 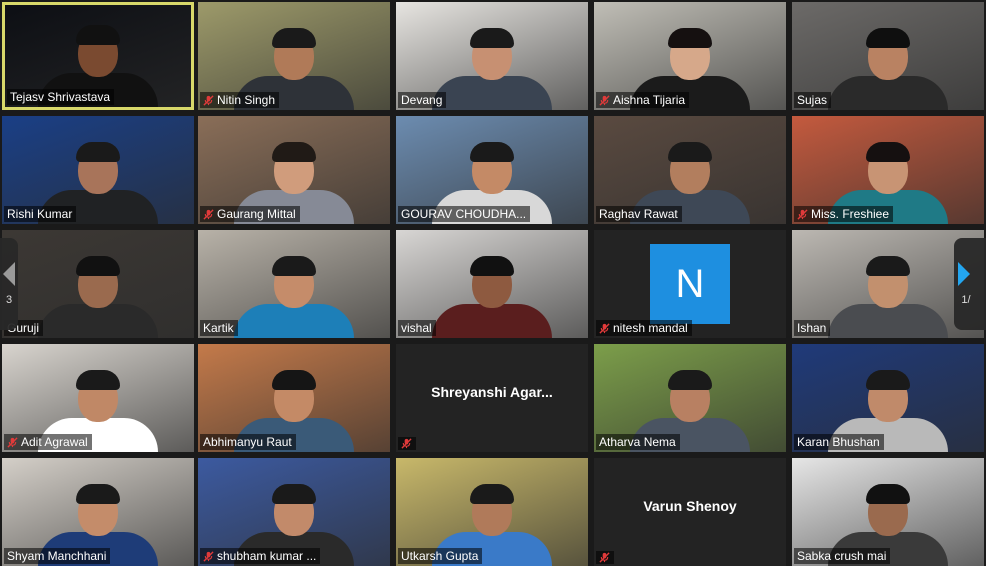 I want to click on participant-tile: Nnitesh mandal, so click(x=690, y=284).